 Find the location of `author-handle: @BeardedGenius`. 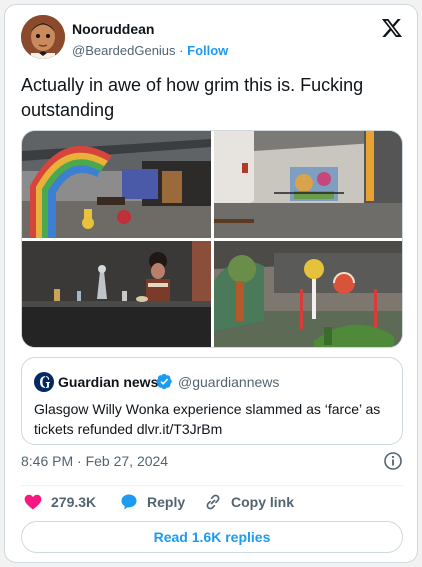

author-handle: @BeardedGenius is located at coordinates (124, 50).